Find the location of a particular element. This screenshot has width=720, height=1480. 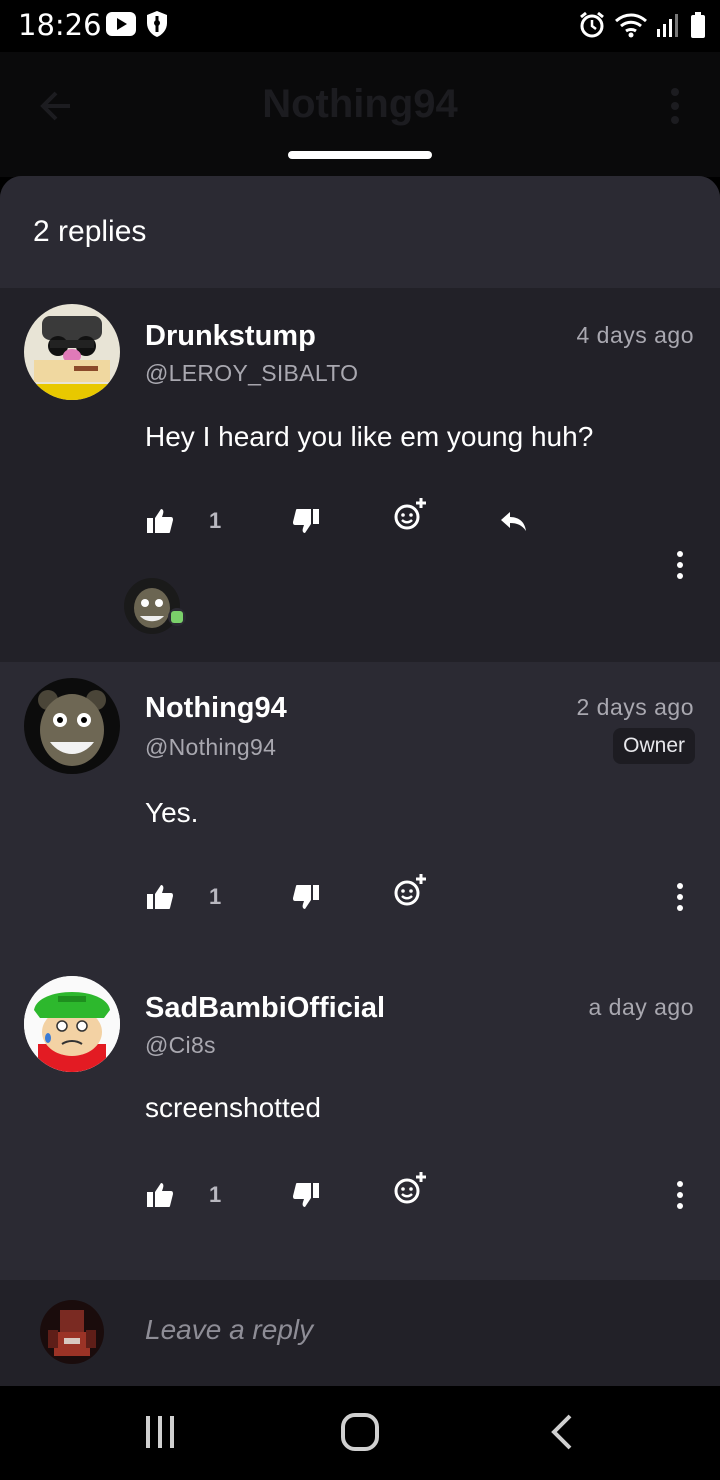

battery-icon is located at coordinates (698, 25).